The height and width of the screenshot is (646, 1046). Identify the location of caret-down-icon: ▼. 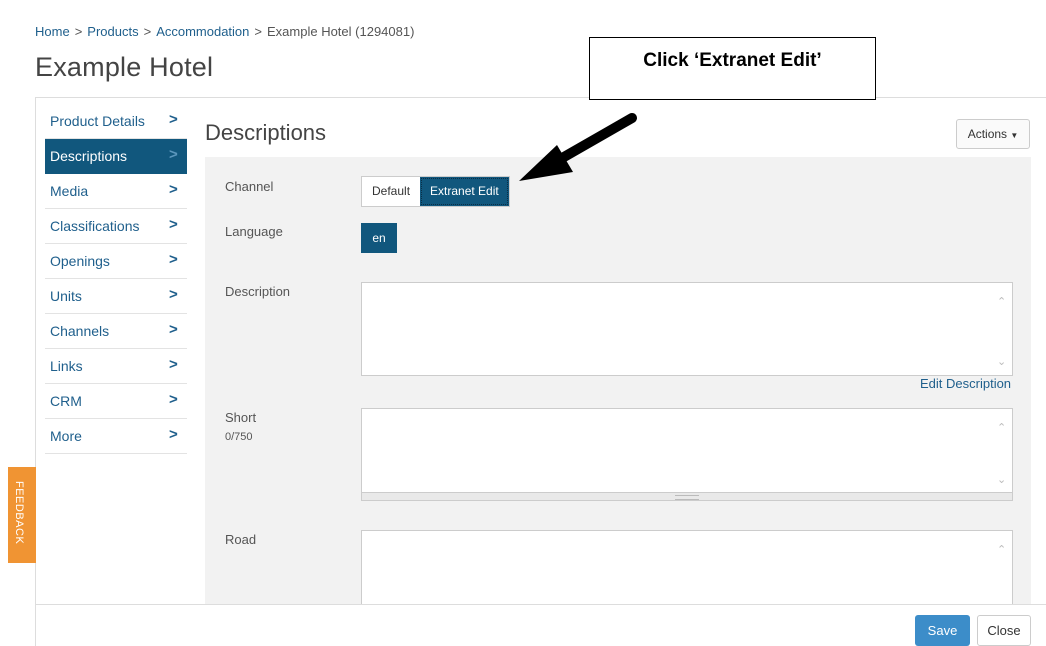
(1014, 135).